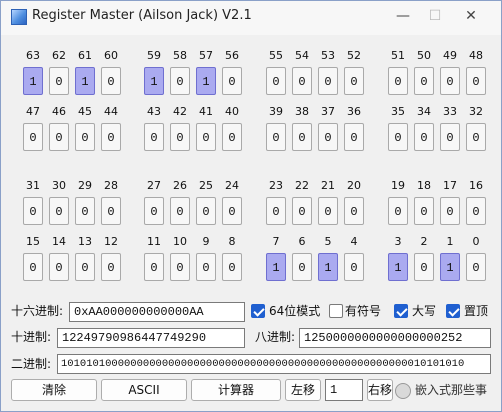  Describe the element at coordinates (395, 338) in the screenshot. I see `oct-input: 1250000000000000000252` at that location.